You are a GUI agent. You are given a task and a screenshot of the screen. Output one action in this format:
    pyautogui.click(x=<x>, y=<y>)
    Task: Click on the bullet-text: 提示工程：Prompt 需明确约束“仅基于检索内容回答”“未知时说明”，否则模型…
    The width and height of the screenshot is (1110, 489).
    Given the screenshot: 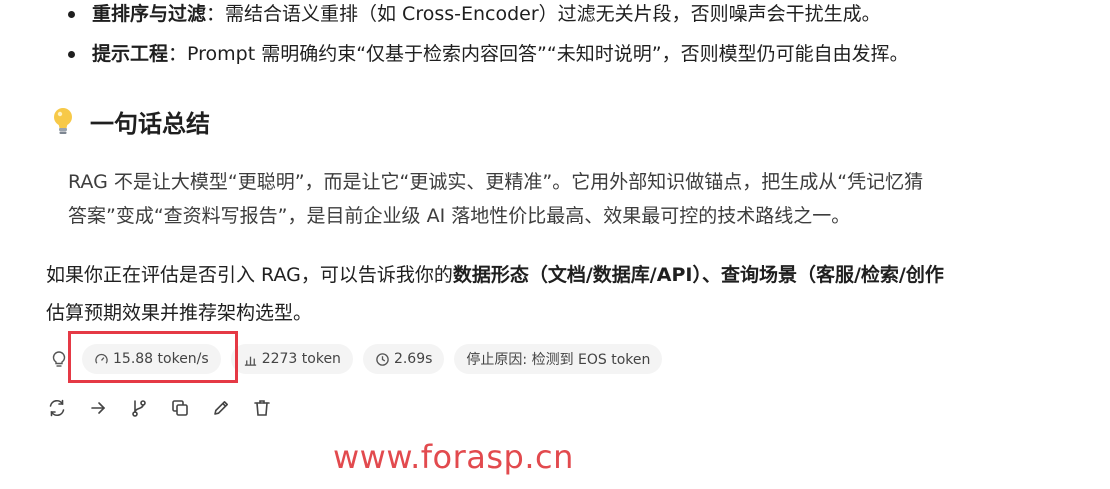 What is the action you would take?
    pyautogui.click(x=500, y=54)
    